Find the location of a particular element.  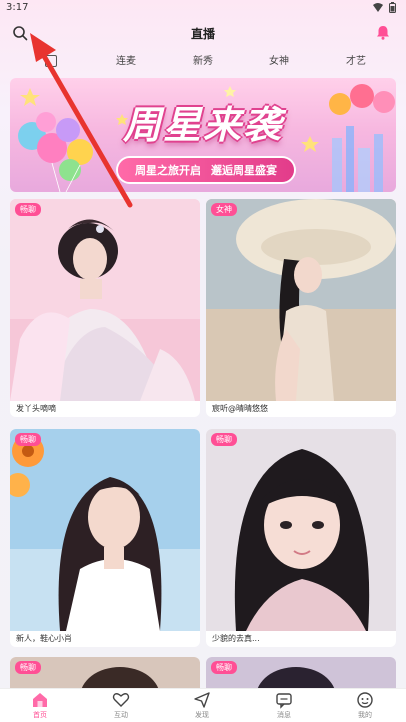

nav-messages: 消息 is located at coordinates (284, 705).